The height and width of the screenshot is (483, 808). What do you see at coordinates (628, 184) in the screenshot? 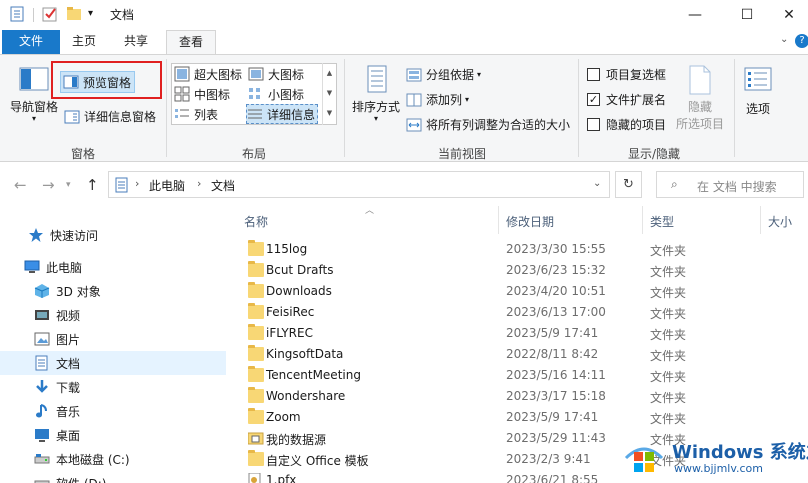
I see `refresh-icon: ↻` at bounding box center [628, 184].